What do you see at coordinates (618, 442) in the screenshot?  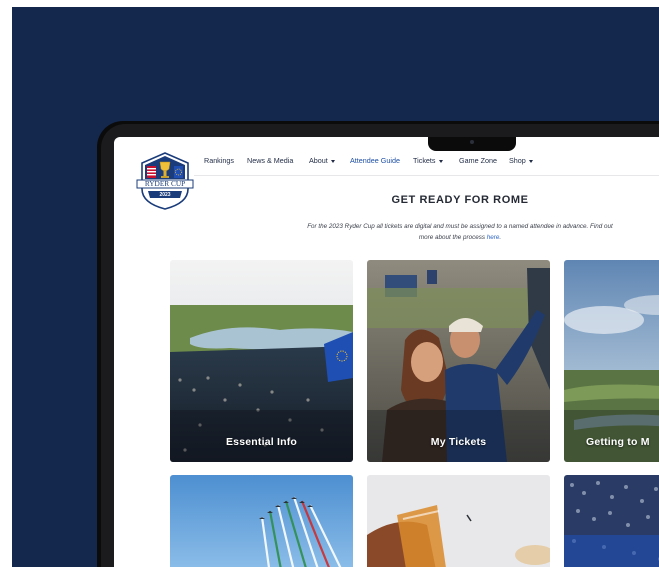 I see `card-label: Getting to M` at bounding box center [618, 442].